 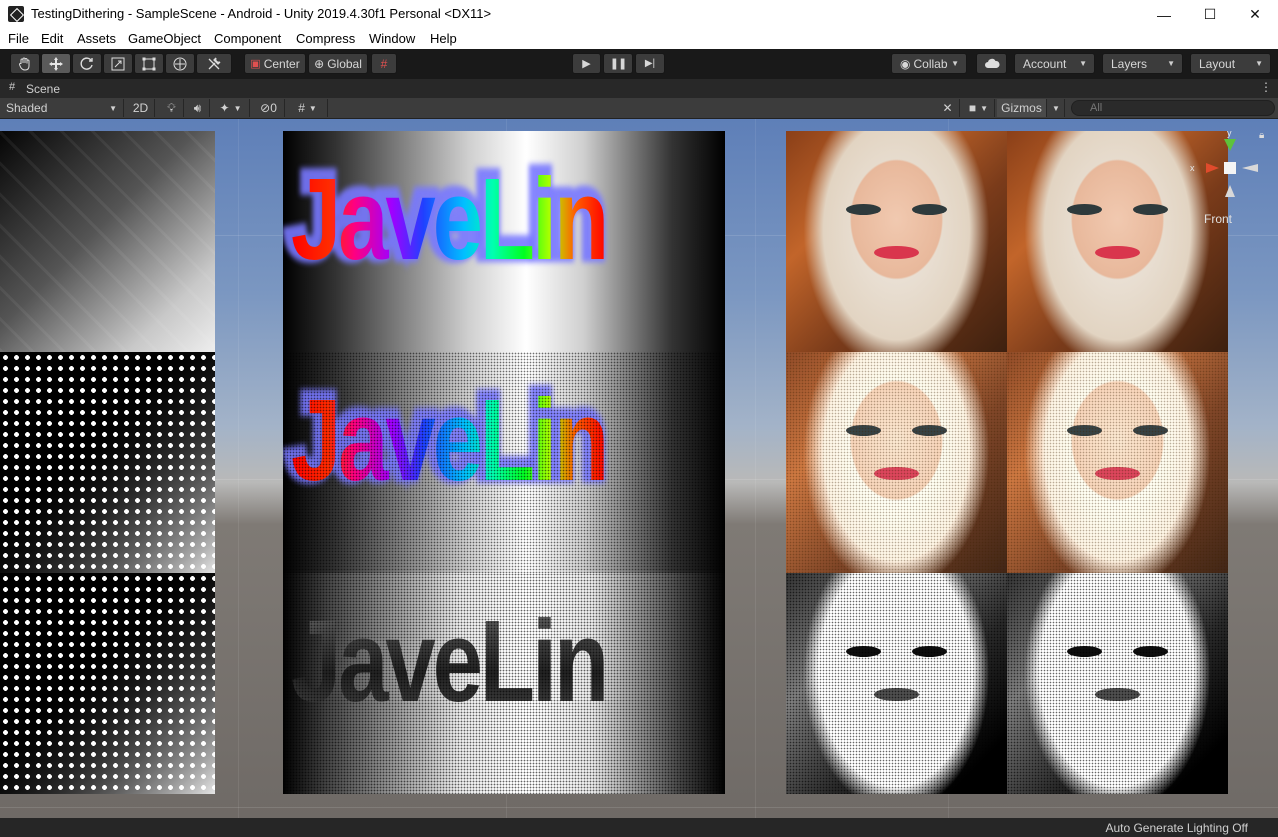 What do you see at coordinates (265, 108) in the screenshot?
I see `eye-slash-icon: ⊘` at bounding box center [265, 108].